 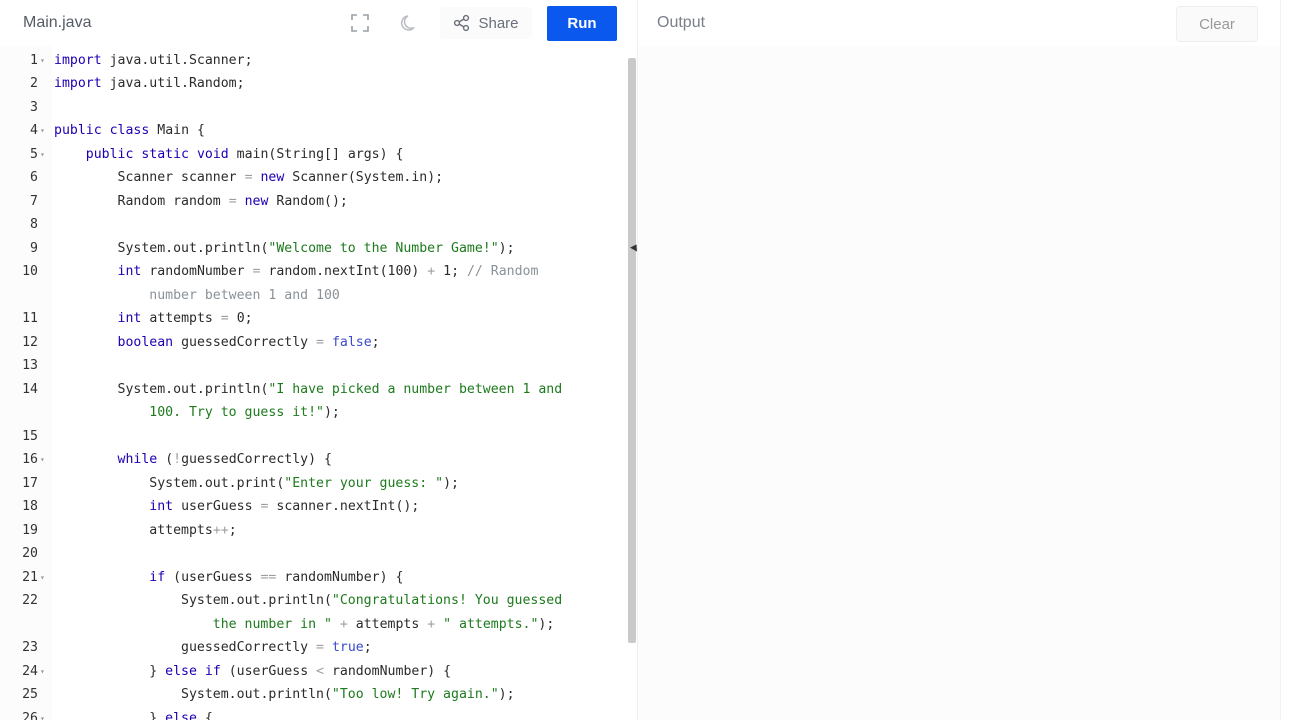 I want to click on moon-icon, so click(x=410, y=23).